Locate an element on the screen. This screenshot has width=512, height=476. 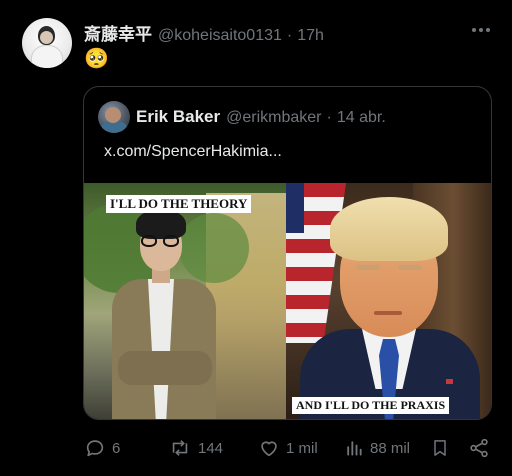
post-header: 斎藤幸平 @koheisaito0131 · 17h is located at coordinates (204, 32).